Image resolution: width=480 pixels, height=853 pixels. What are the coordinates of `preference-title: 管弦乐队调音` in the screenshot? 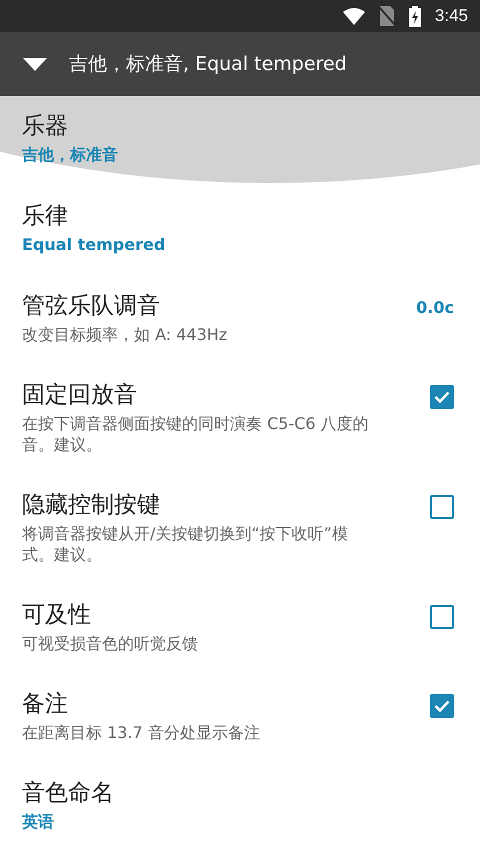 It's located at (91, 306).